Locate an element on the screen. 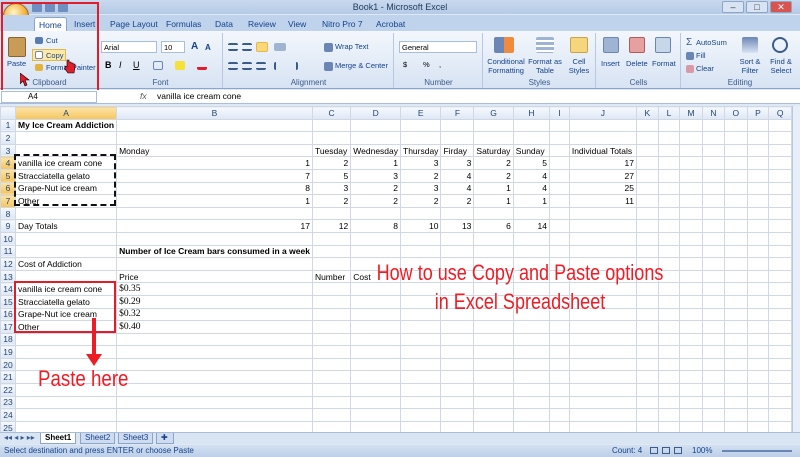  column-header: C is located at coordinates (331, 113).